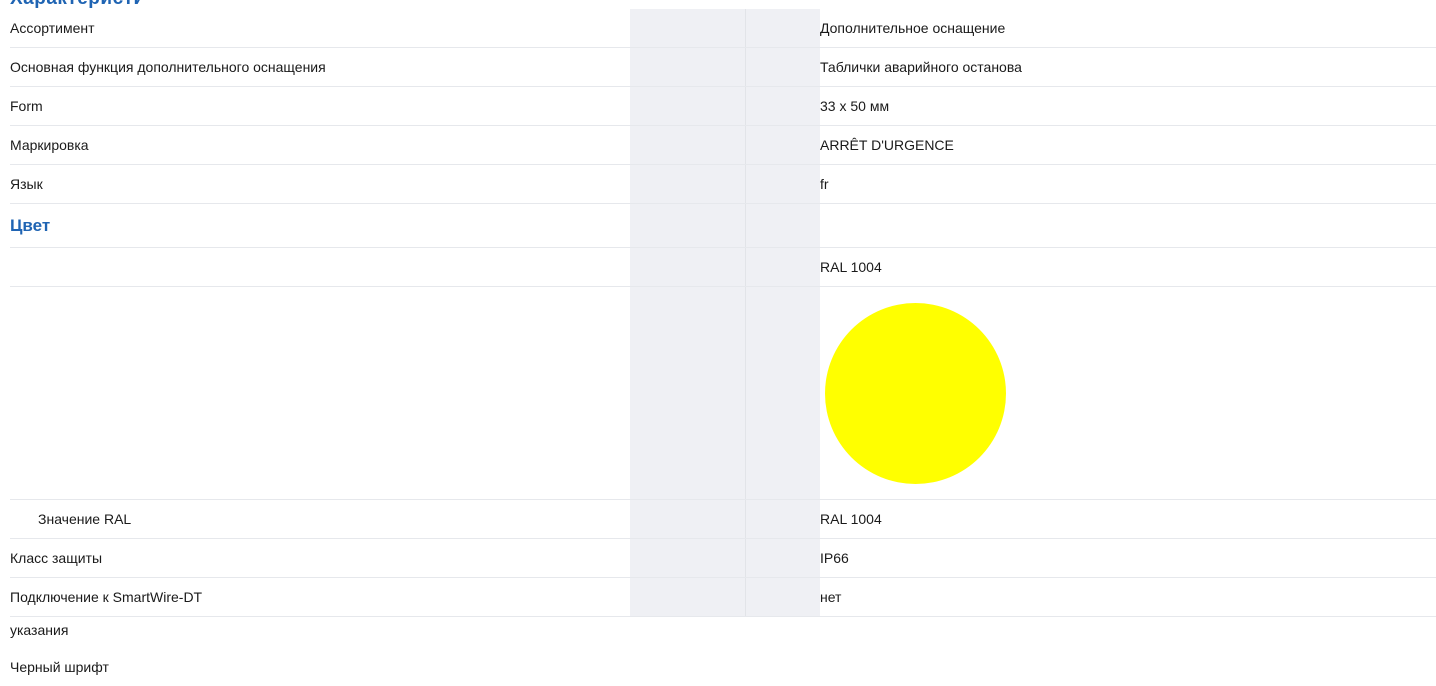 The height and width of the screenshot is (686, 1436). I want to click on spec-group-color: Цвет, so click(723, 225).